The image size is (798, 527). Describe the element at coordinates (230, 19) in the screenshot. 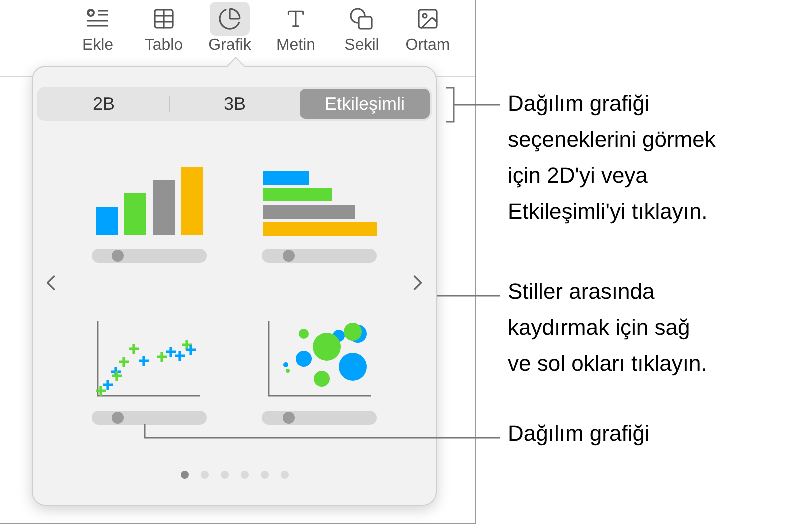

I see `pie-chart-icon` at that location.